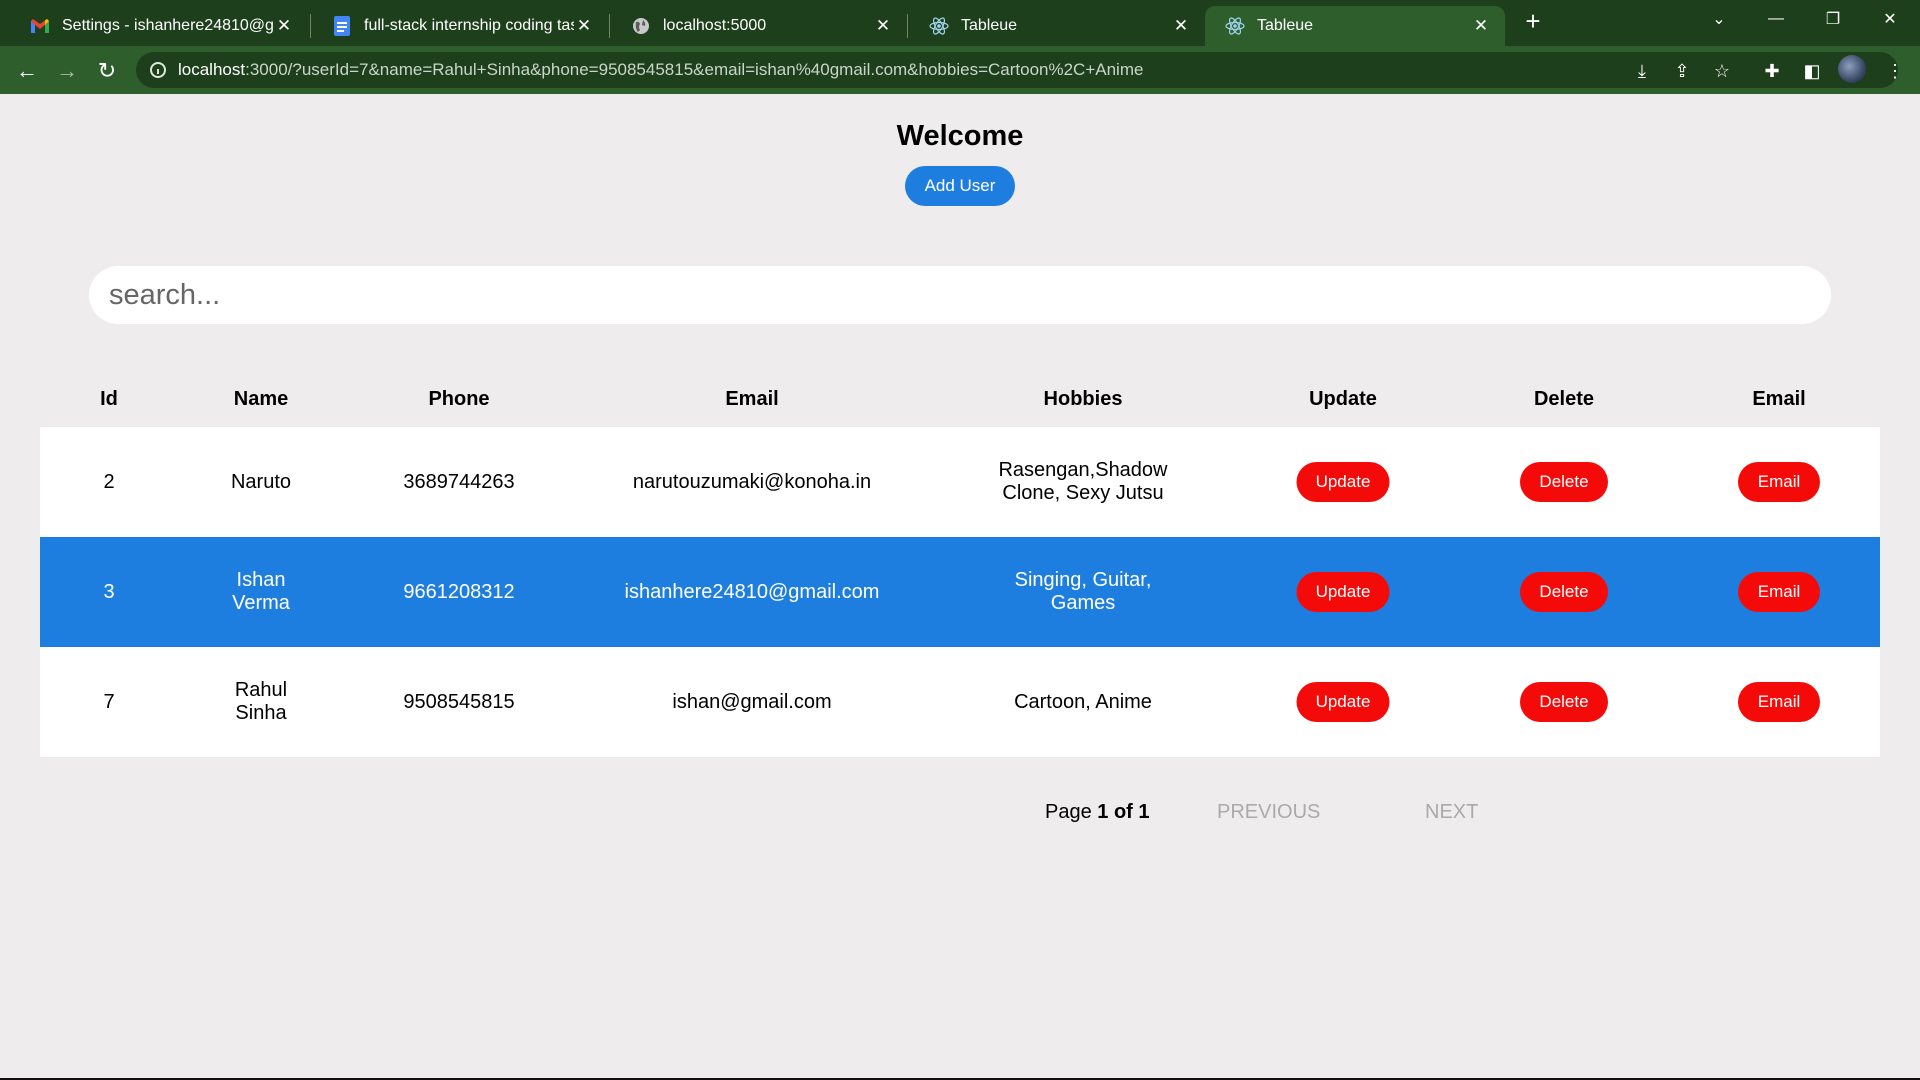  Describe the element at coordinates (342, 26) in the screenshot. I see `docs-icon` at that location.